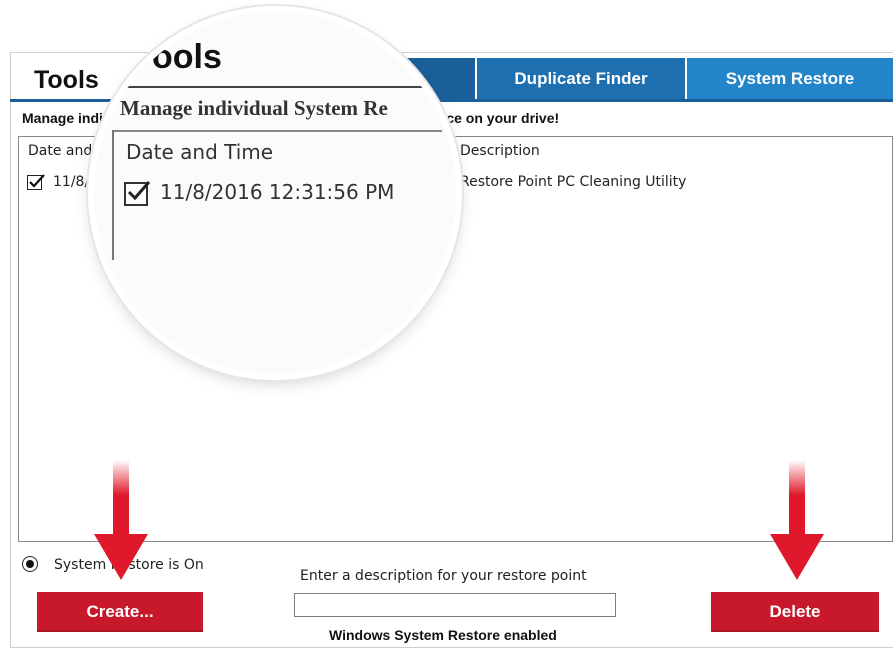  Describe the element at coordinates (284, 87) in the screenshot. I see `magnified-tab-underline` at that location.